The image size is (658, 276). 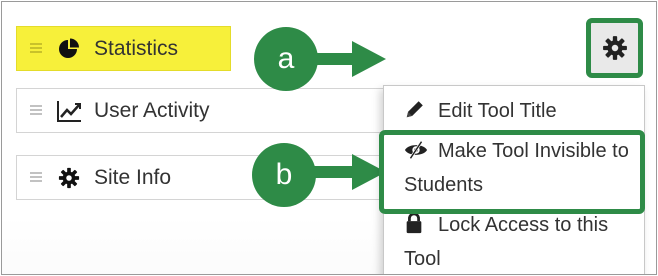 What do you see at coordinates (152, 110) in the screenshot?
I see `tool-label-user-activity: User Activity` at bounding box center [152, 110].